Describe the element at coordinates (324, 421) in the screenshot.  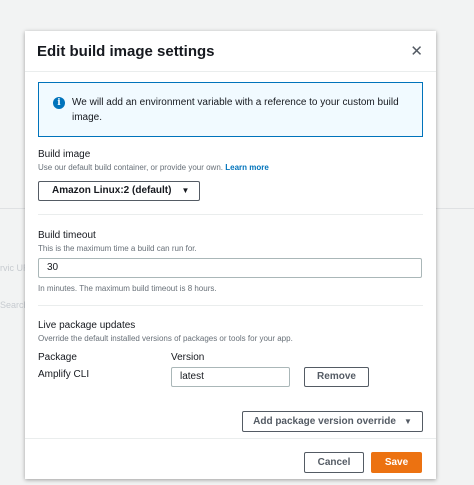
I see `add-override-label: Add package version override` at that location.